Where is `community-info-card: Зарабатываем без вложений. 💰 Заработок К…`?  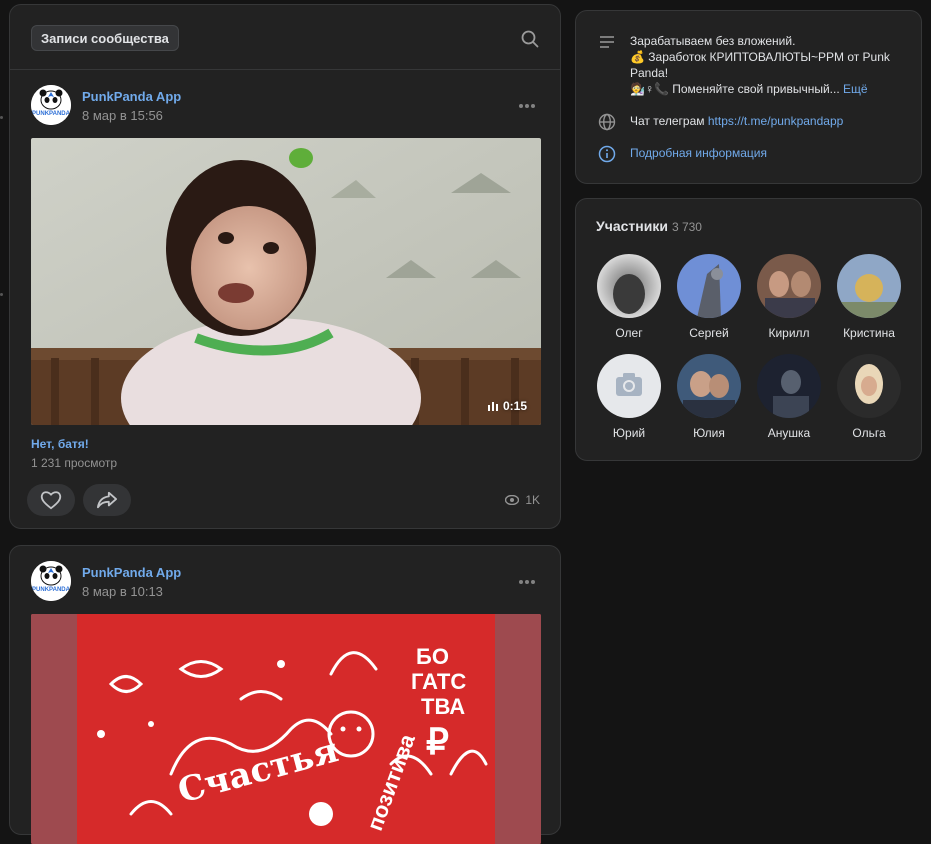 community-info-card: Зарабатываем без вложений. 💰 Заработок К… is located at coordinates (748, 97).